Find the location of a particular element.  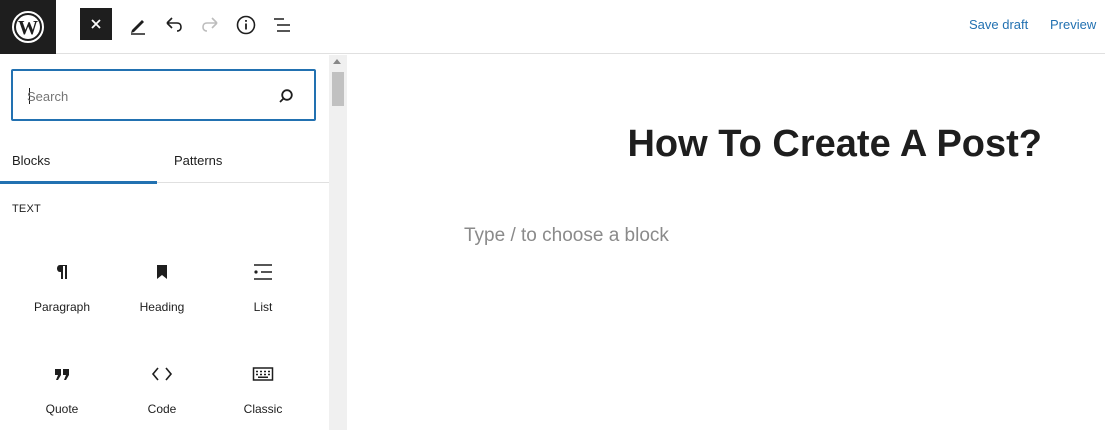

block-heading: Heading is located at coordinates (162, 300).